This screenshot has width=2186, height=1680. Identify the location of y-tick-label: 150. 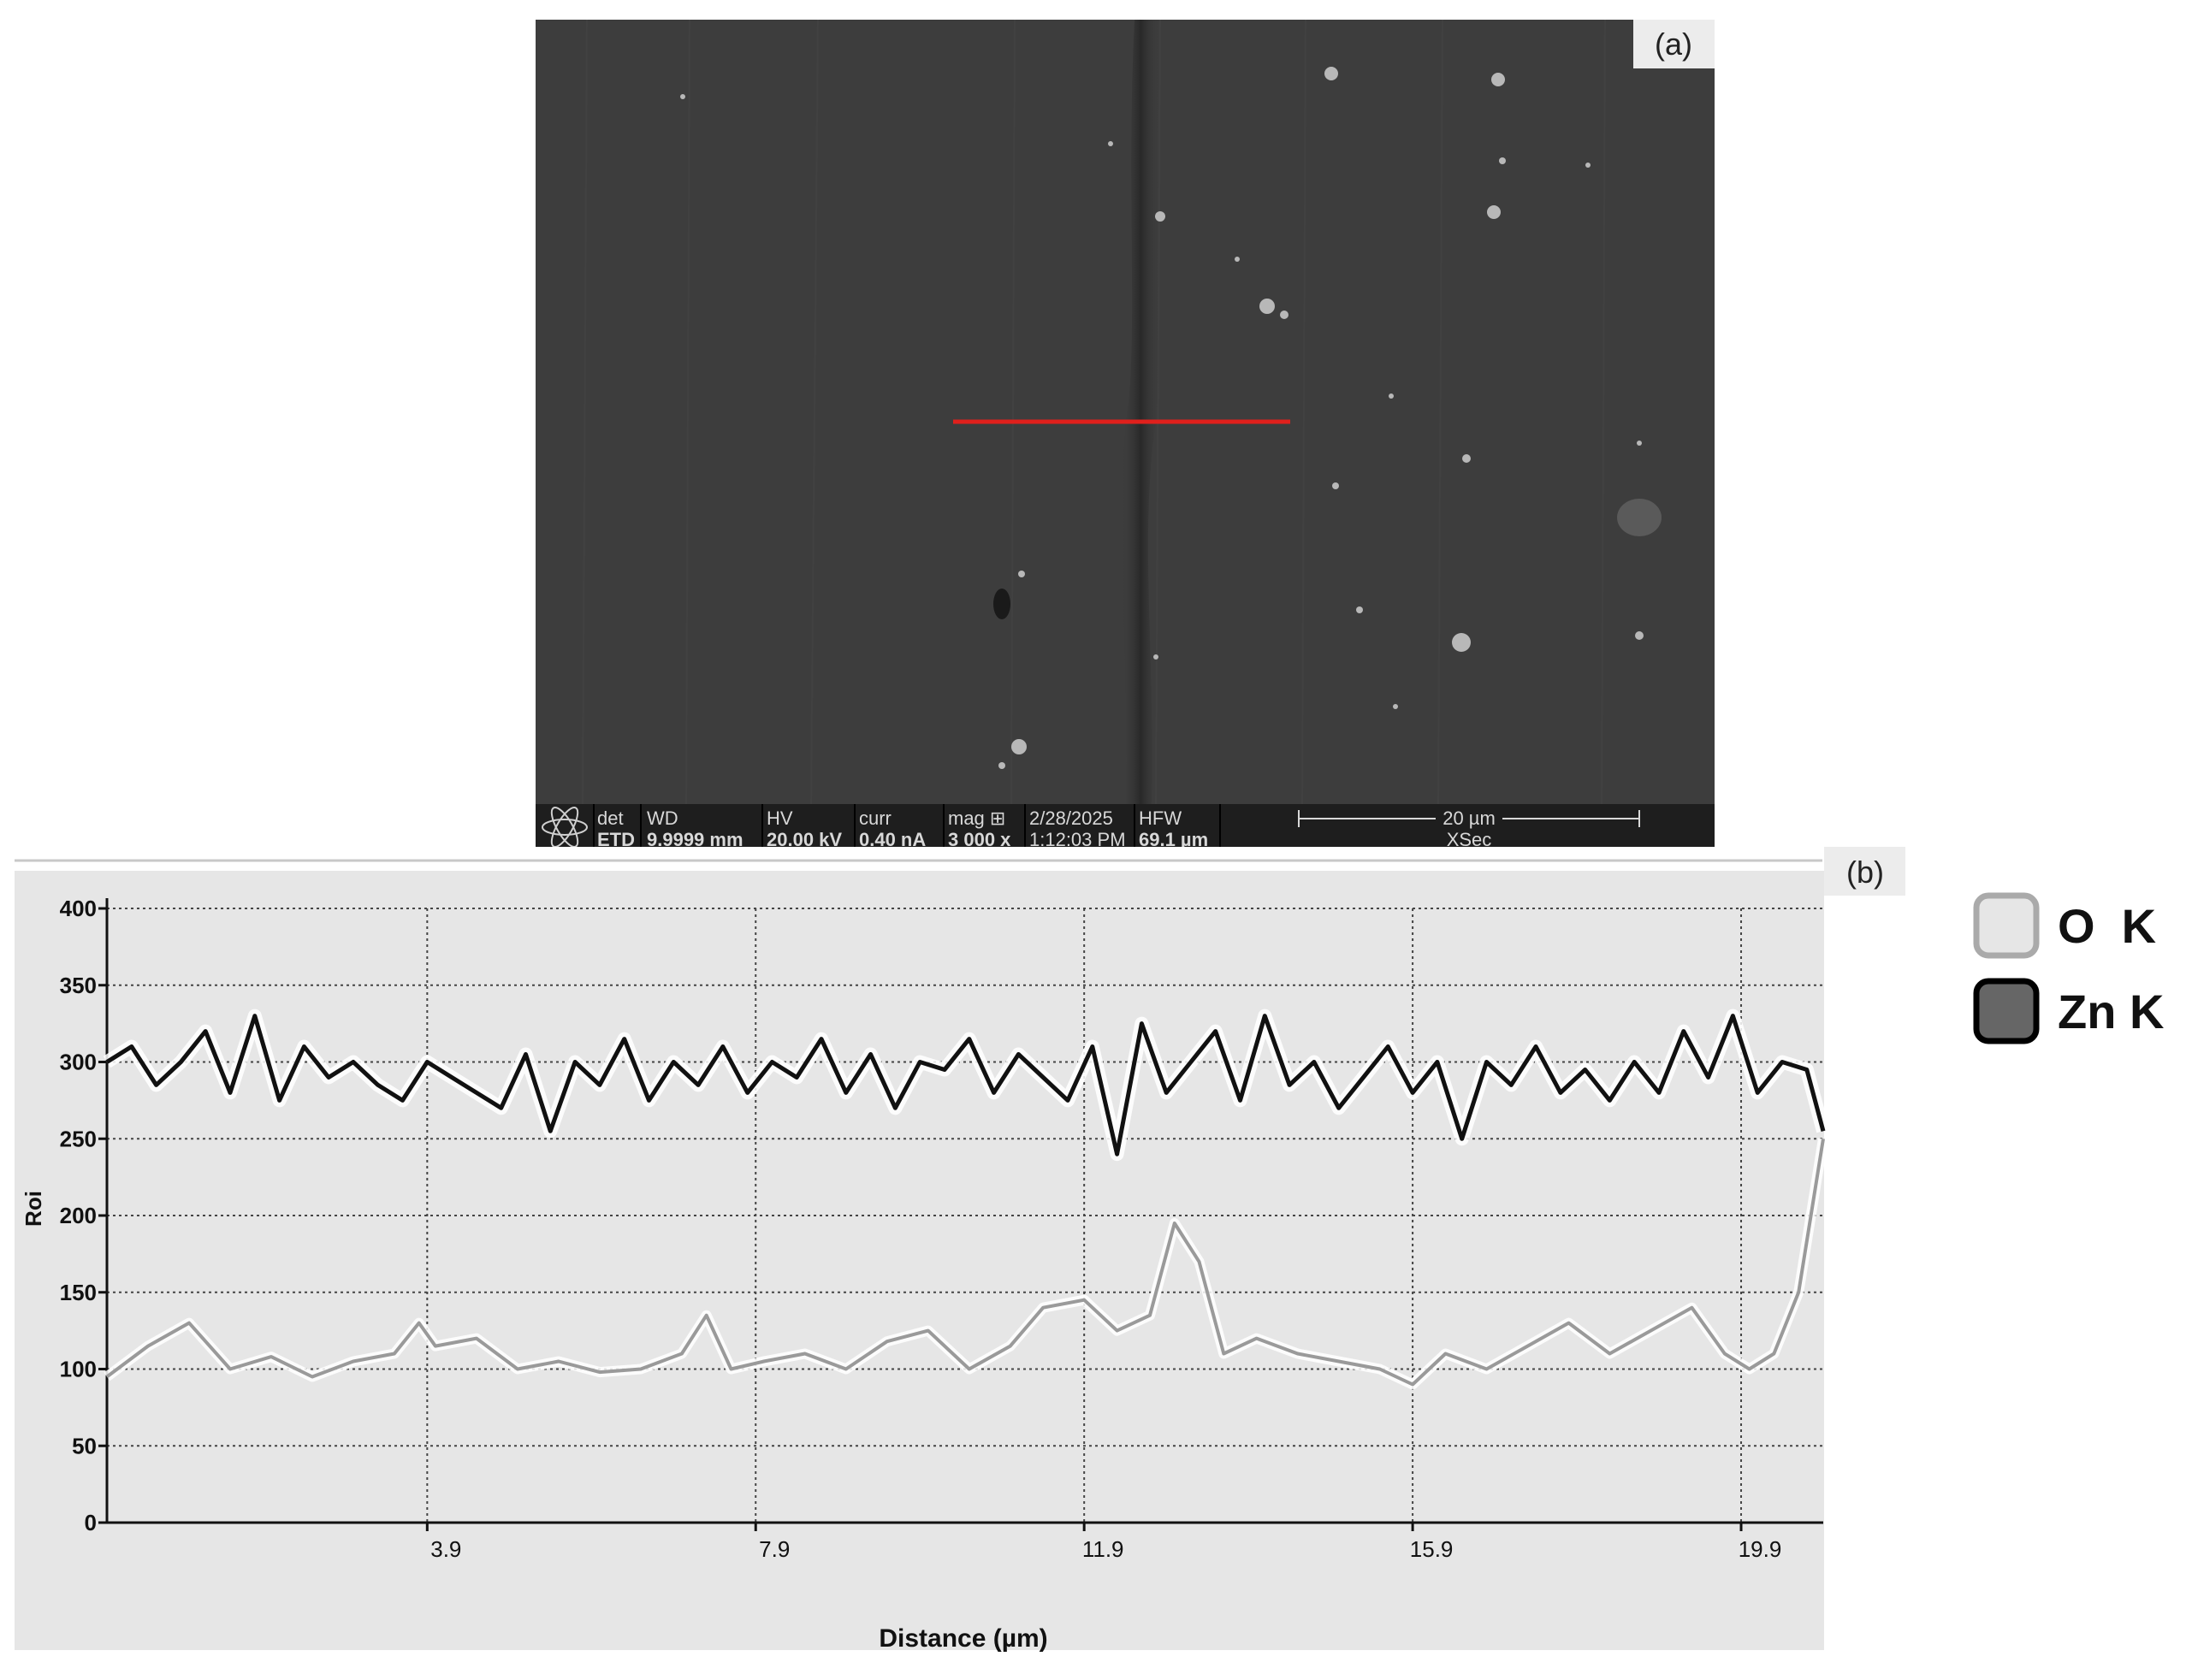
(78, 1293).